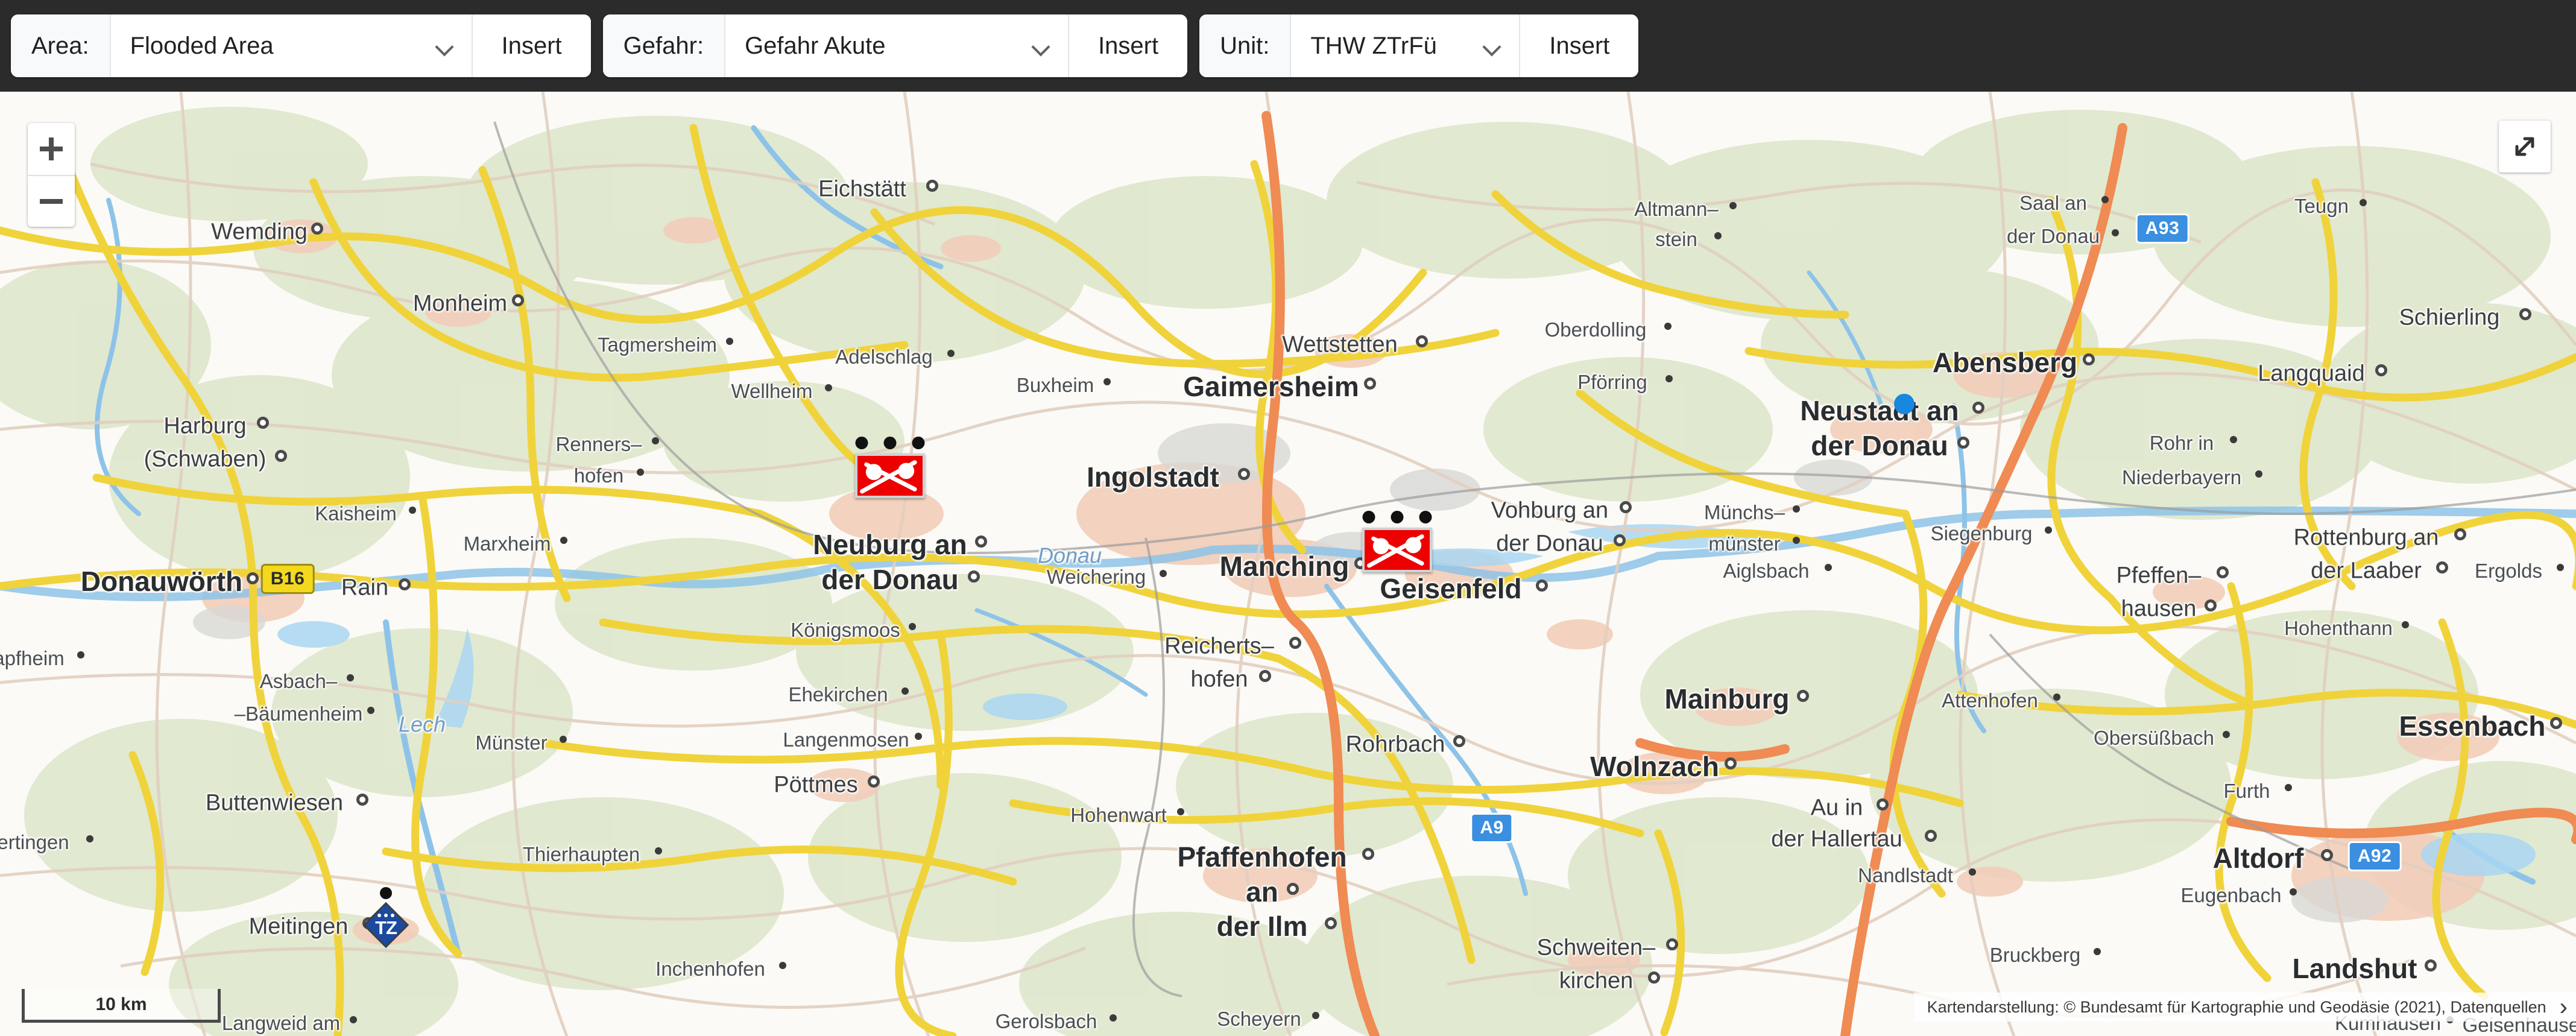 The width and height of the screenshot is (2576, 1036). What do you see at coordinates (1579, 45) in the screenshot?
I see `unit-insert-button: Insert` at bounding box center [1579, 45].